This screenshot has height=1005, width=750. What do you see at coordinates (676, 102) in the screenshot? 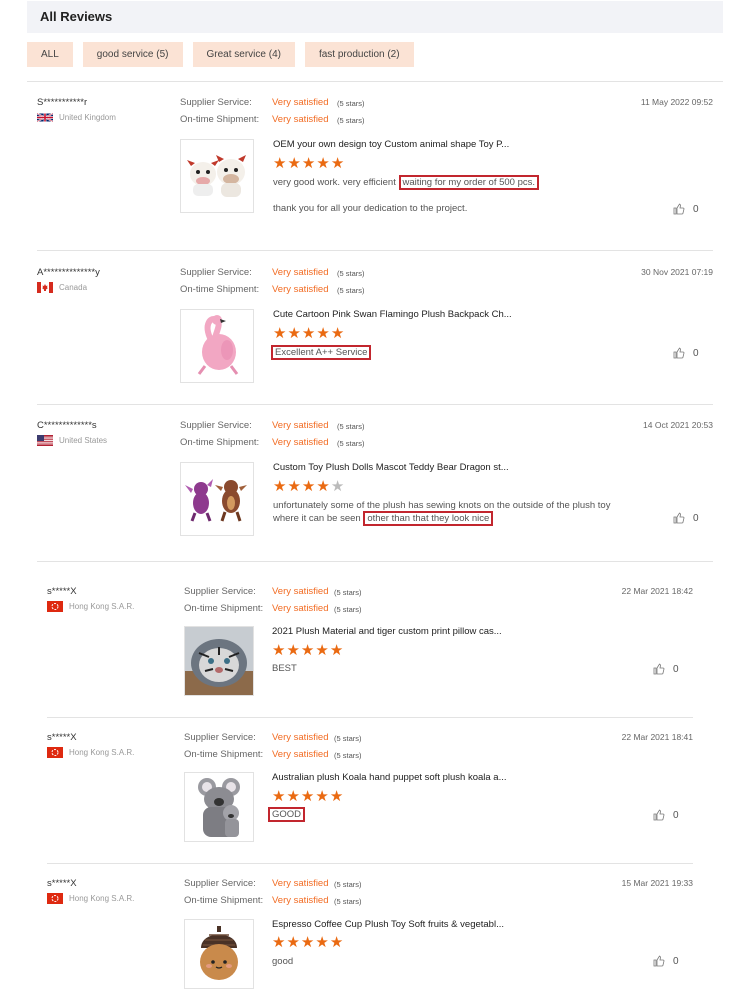
I see `review-date: 11 May 2022 09:52` at bounding box center [676, 102].